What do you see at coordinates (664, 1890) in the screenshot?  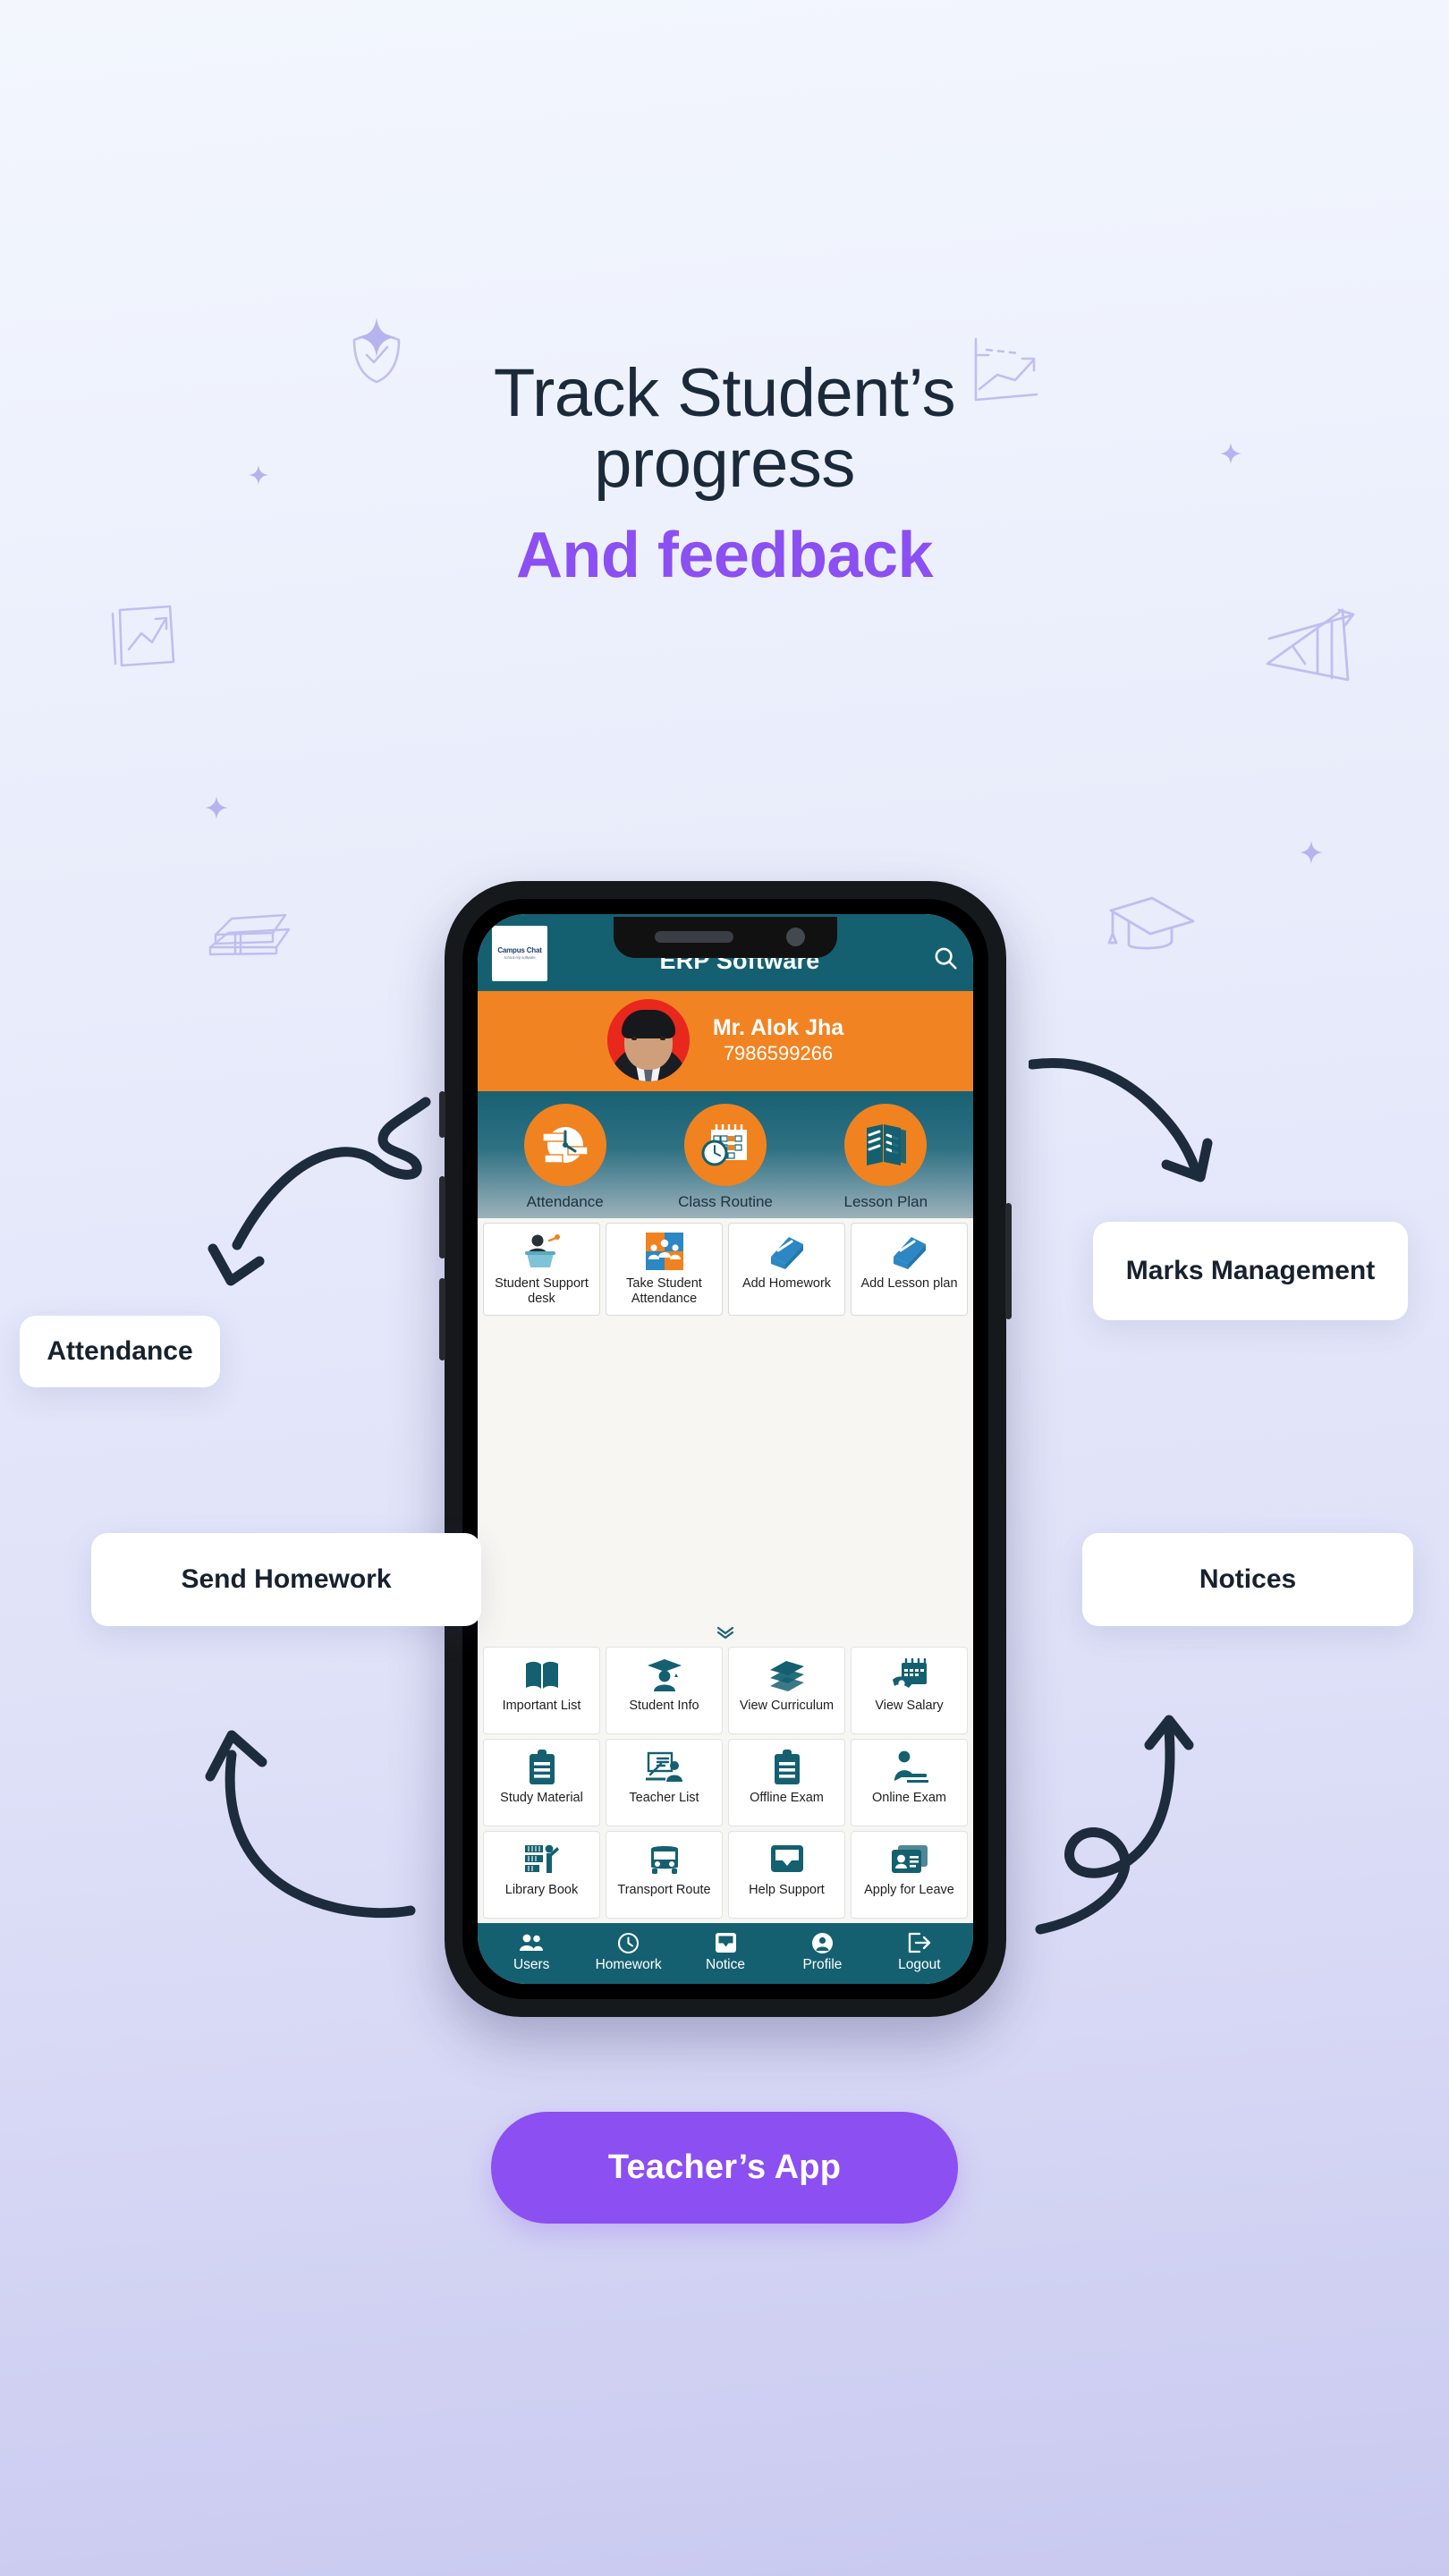 I see `menu-item-label: Transport Route` at bounding box center [664, 1890].